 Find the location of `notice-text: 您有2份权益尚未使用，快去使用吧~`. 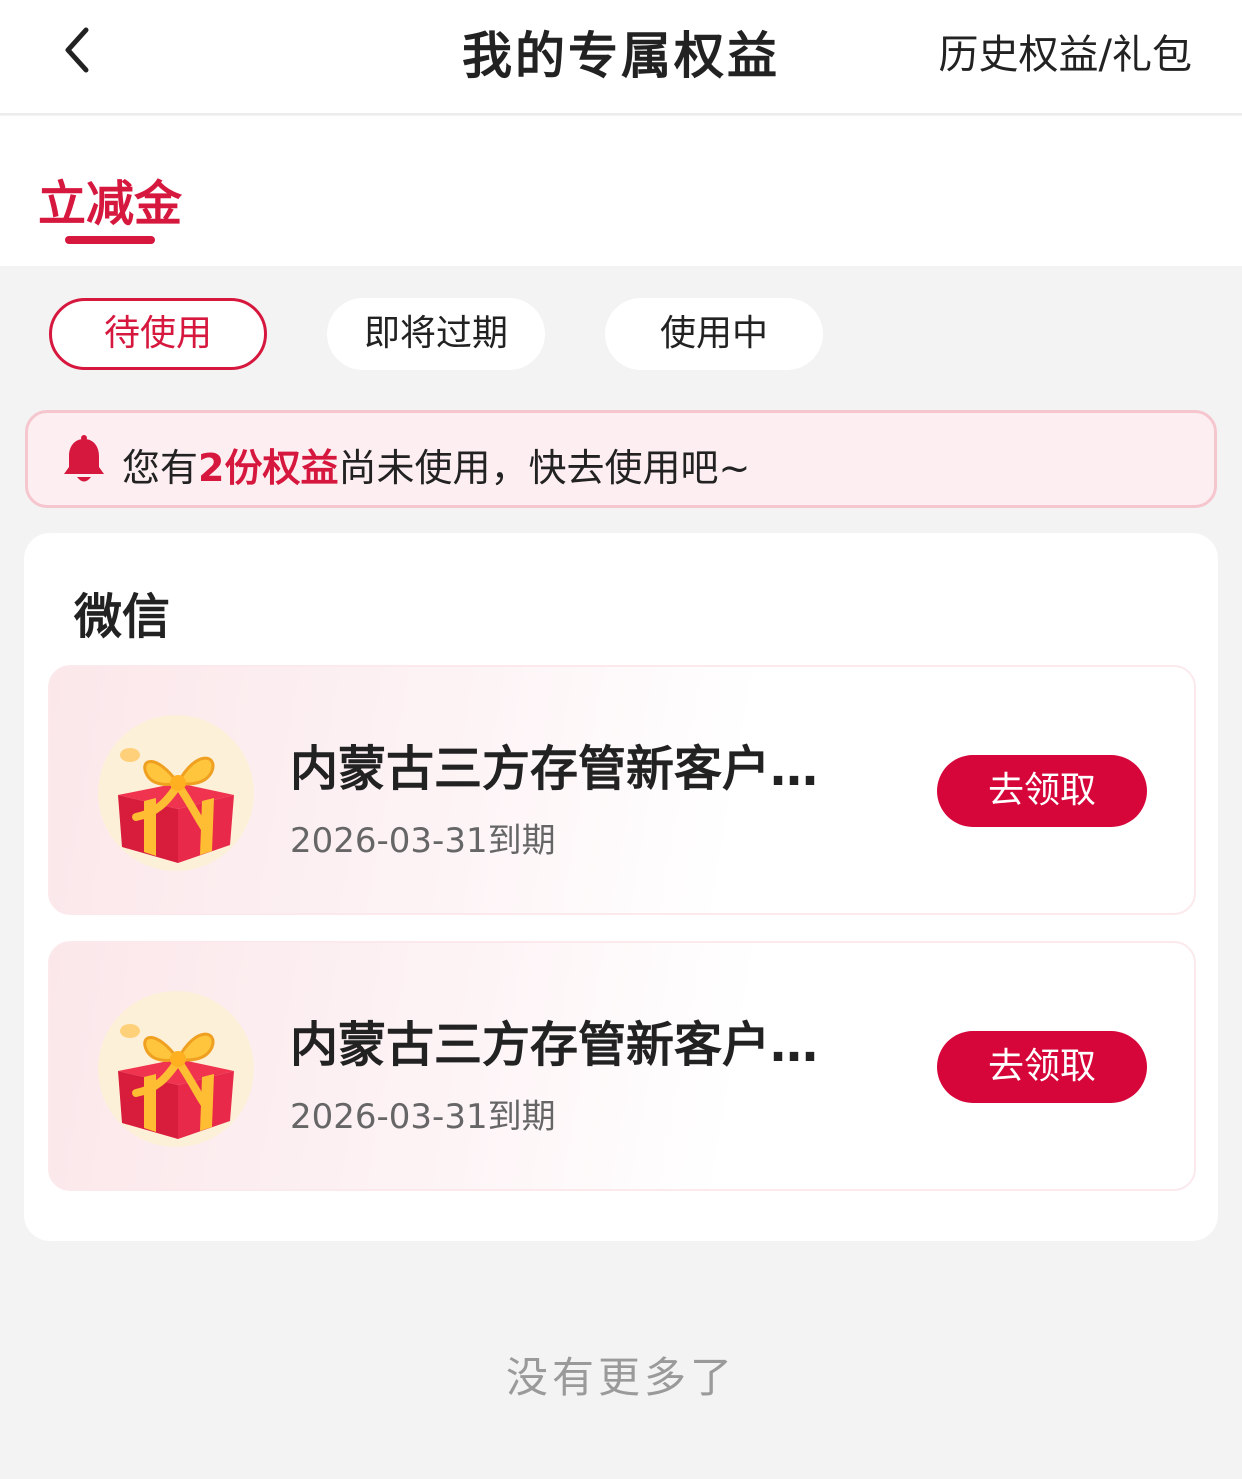

notice-text: 您有2份权益尚未使用，快去使用吧~ is located at coordinates (436, 464).